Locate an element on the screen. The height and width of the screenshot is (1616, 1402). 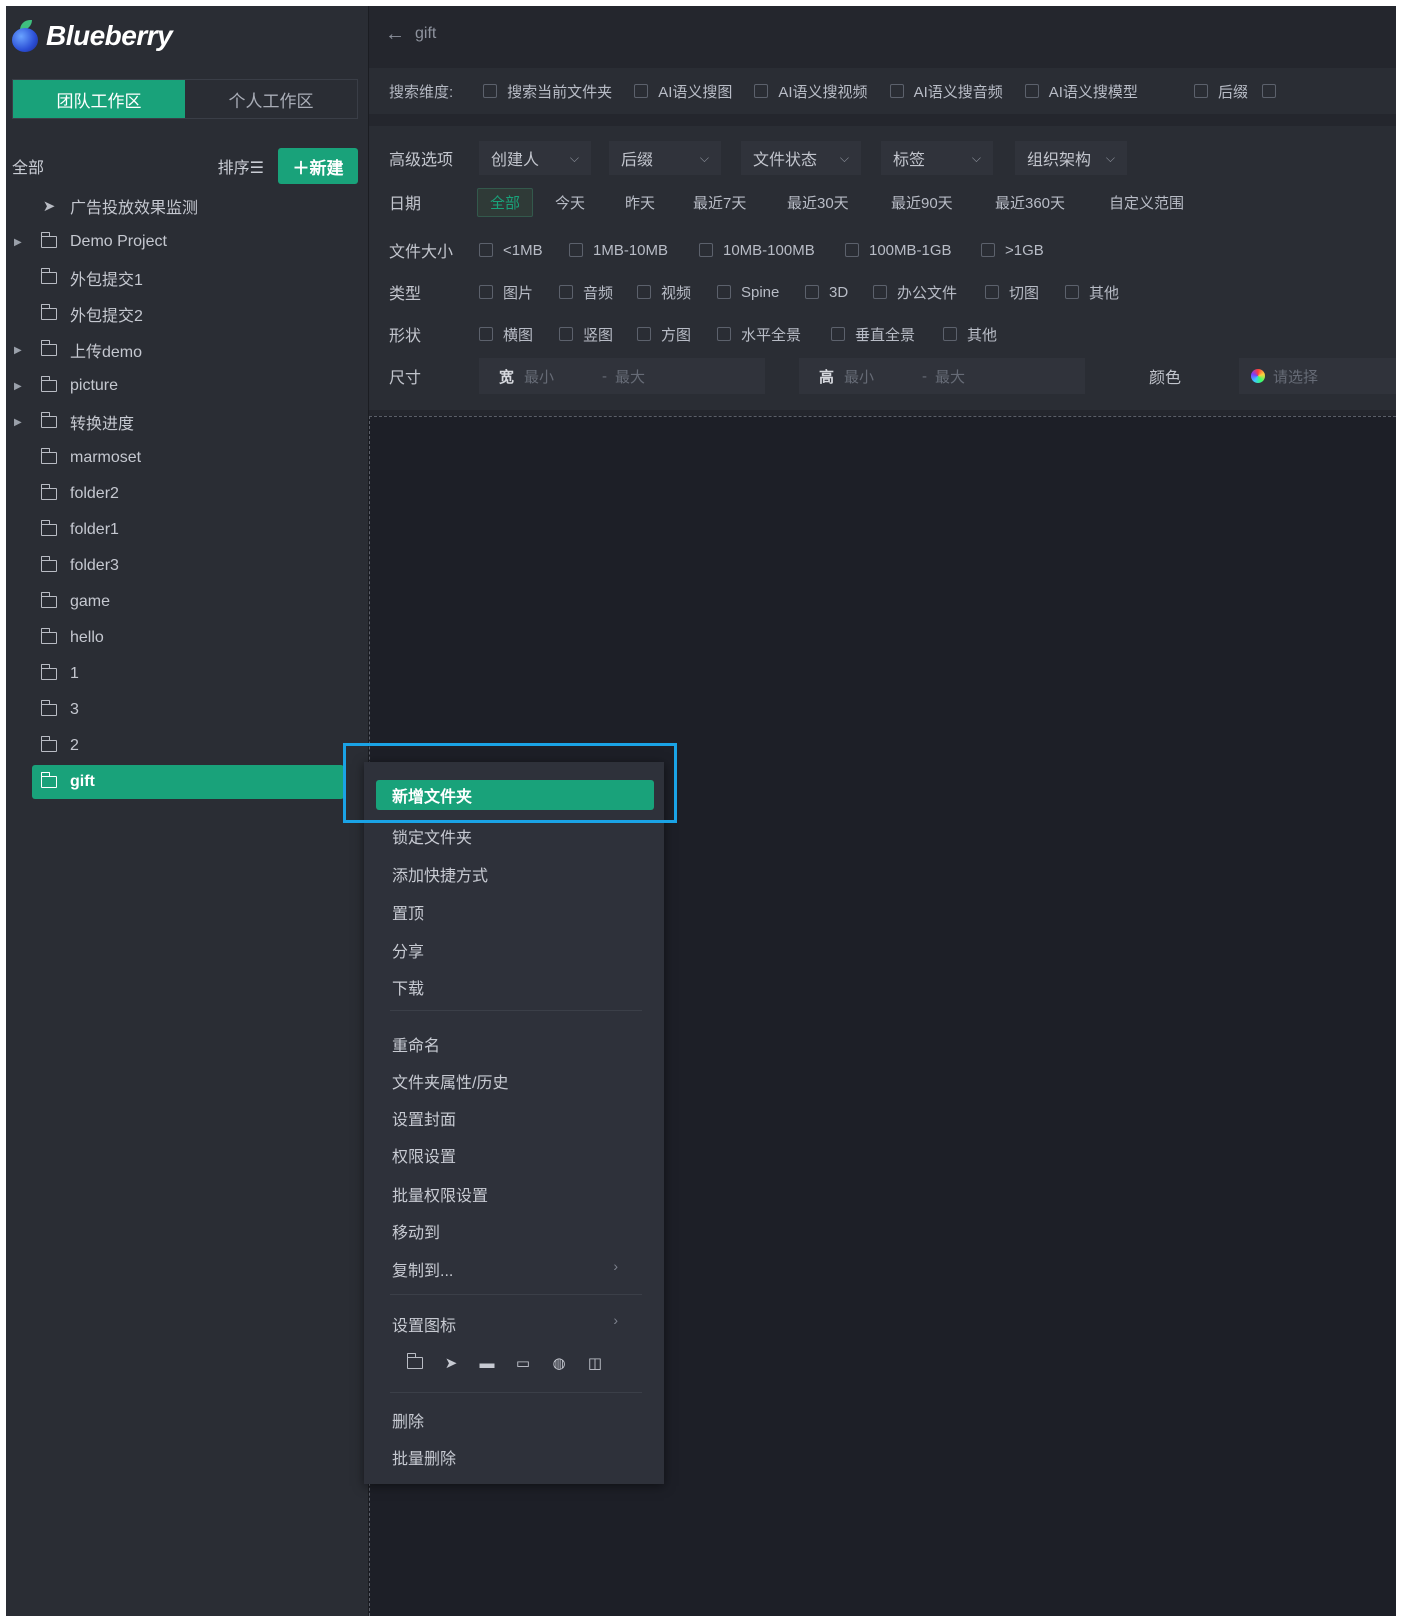
date-option: 最近7天 is located at coordinates (719, 202).